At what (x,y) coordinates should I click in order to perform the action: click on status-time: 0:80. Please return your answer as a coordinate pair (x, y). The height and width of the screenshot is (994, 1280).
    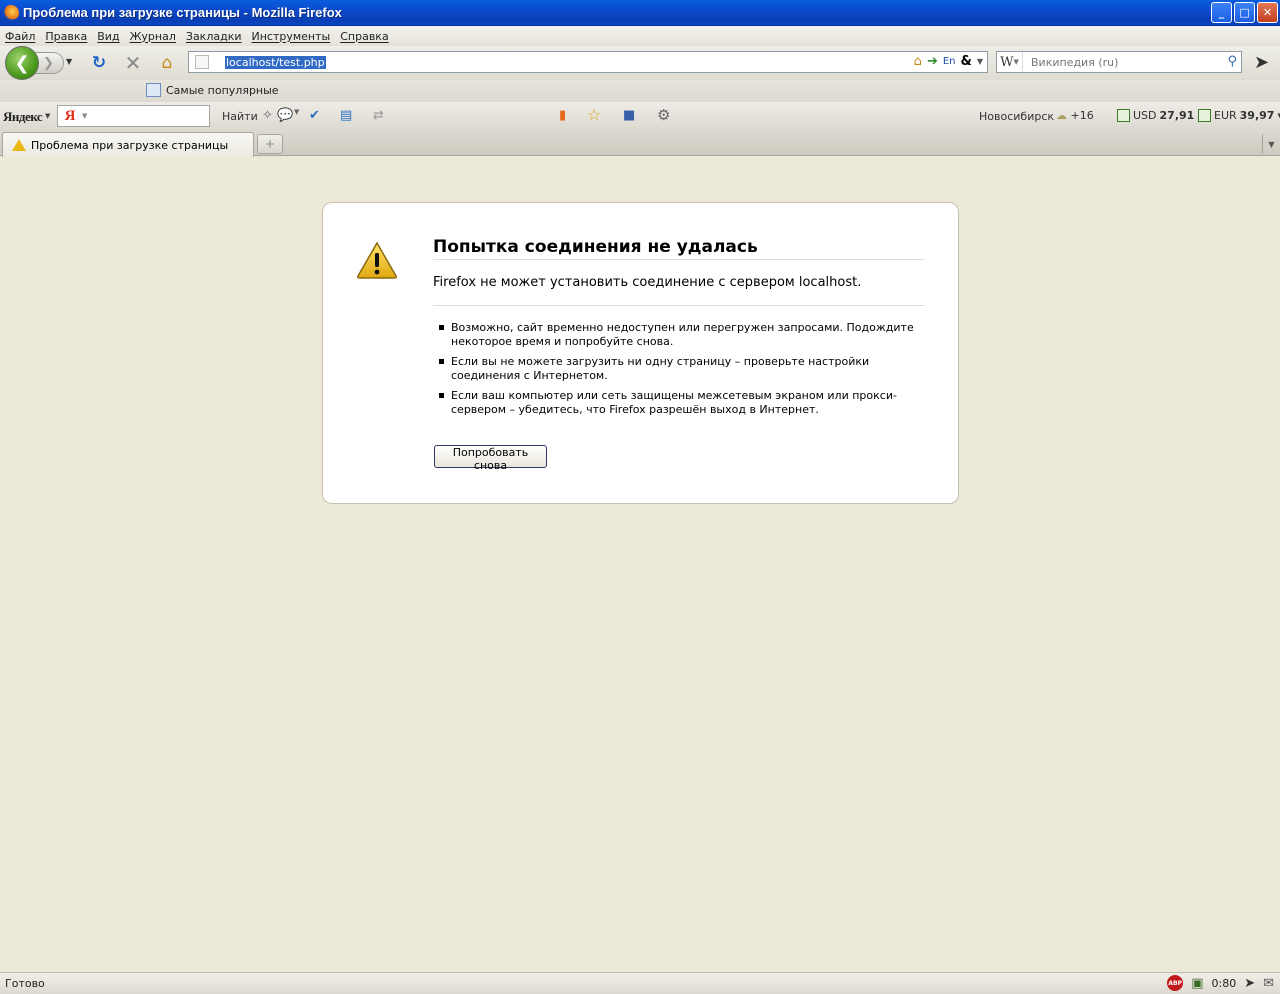
    Looking at the image, I should click on (1224, 983).